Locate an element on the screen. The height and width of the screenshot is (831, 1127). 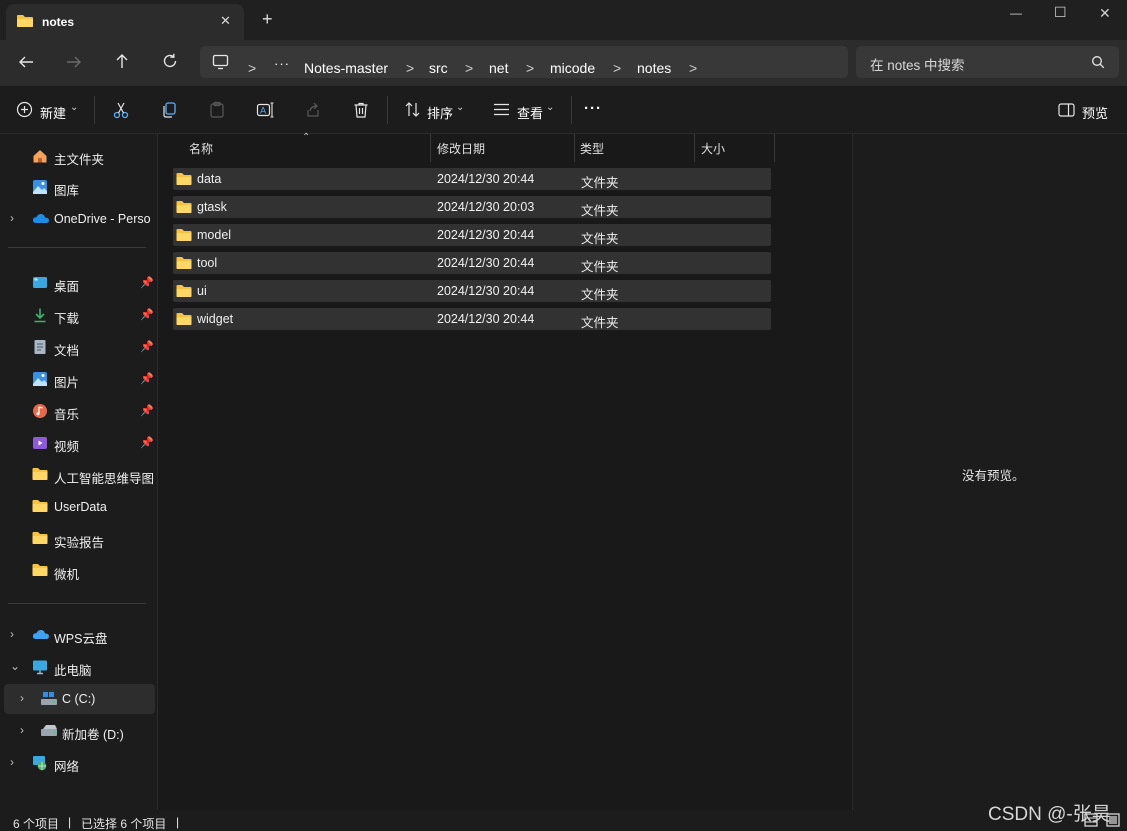
file-row-model: model 2024/12/30 20:44 文件夹 is located at coordinates (472, 235).